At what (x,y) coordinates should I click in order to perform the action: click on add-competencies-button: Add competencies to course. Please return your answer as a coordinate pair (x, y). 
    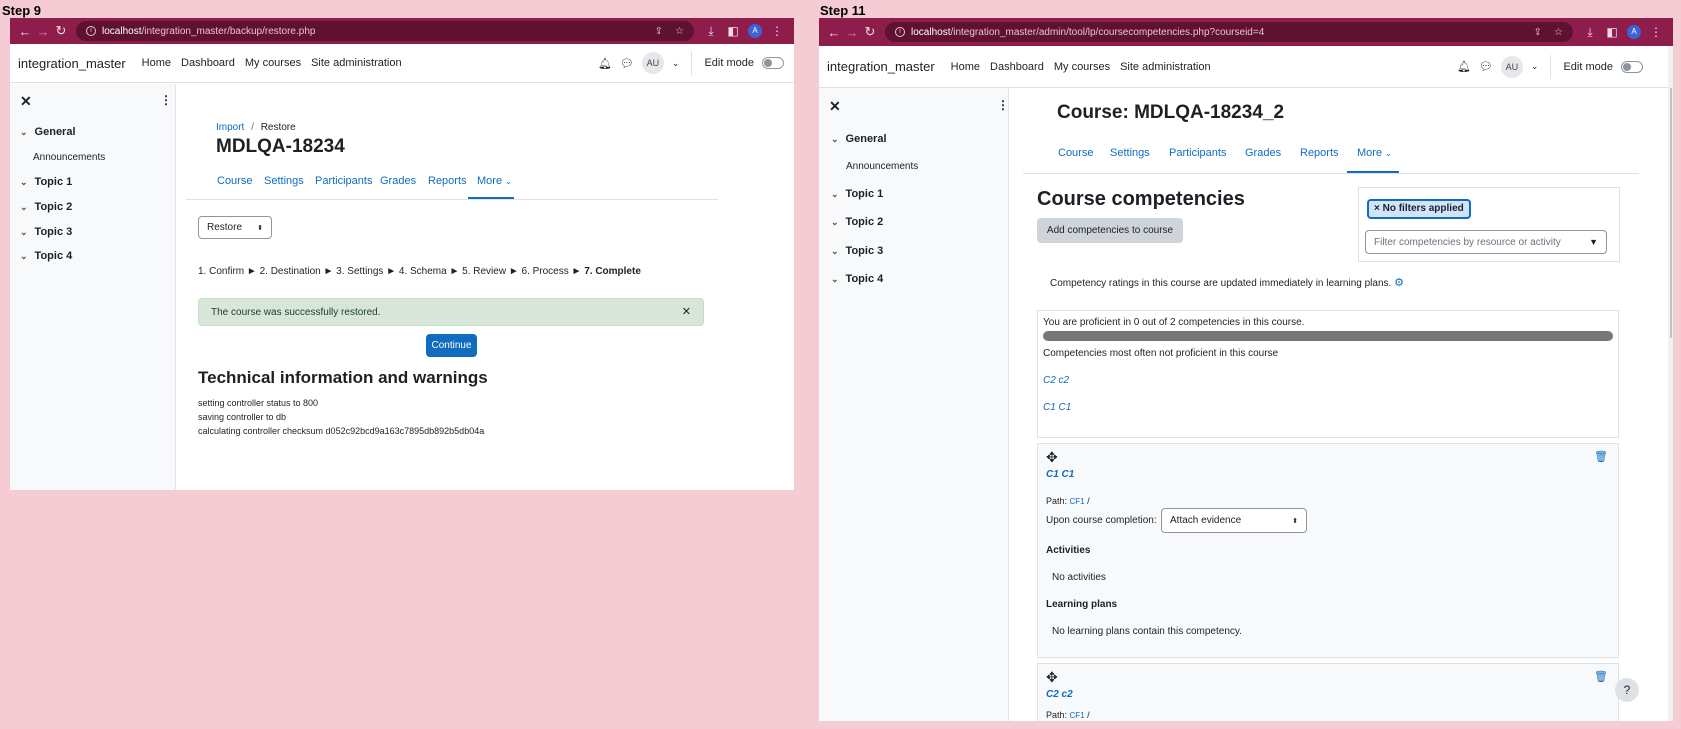
    Looking at the image, I should click on (1110, 230).